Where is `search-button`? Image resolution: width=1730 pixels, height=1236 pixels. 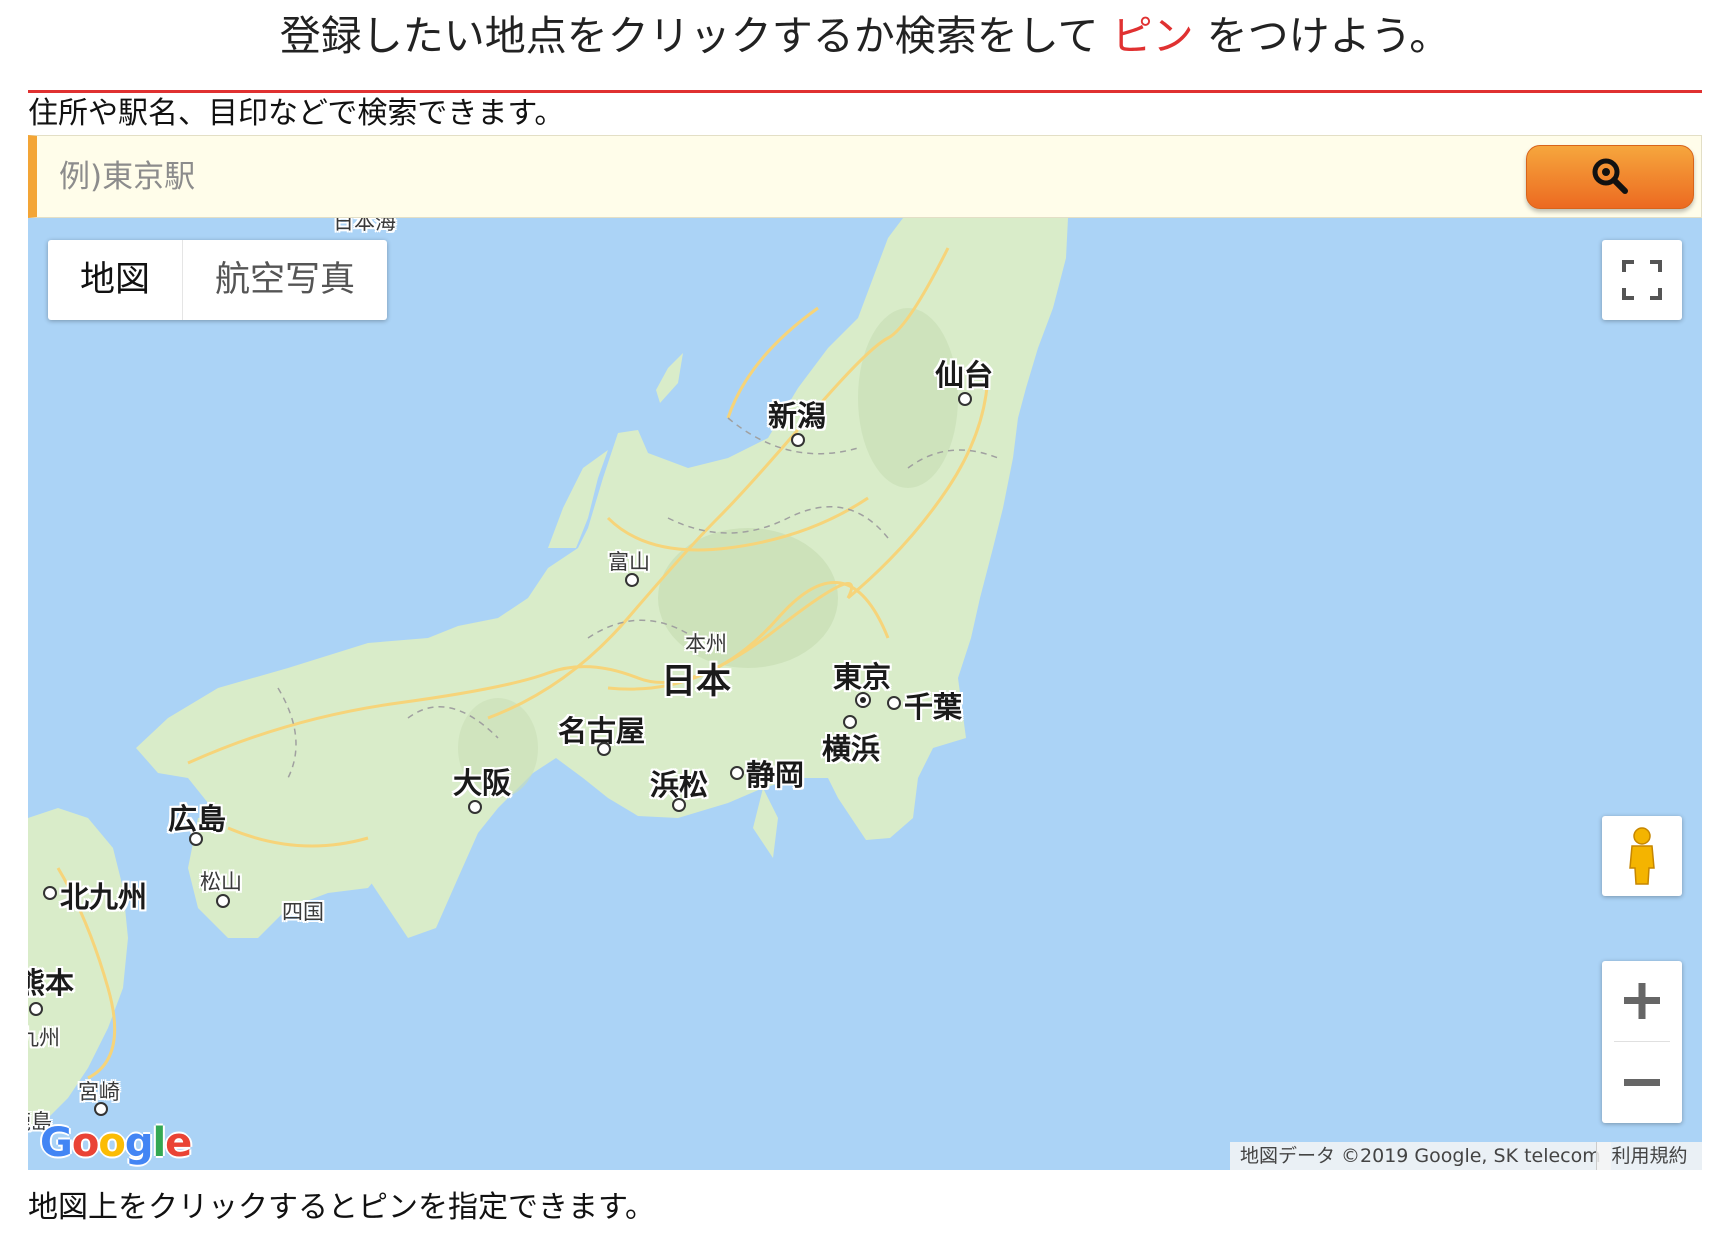 search-button is located at coordinates (1610, 177).